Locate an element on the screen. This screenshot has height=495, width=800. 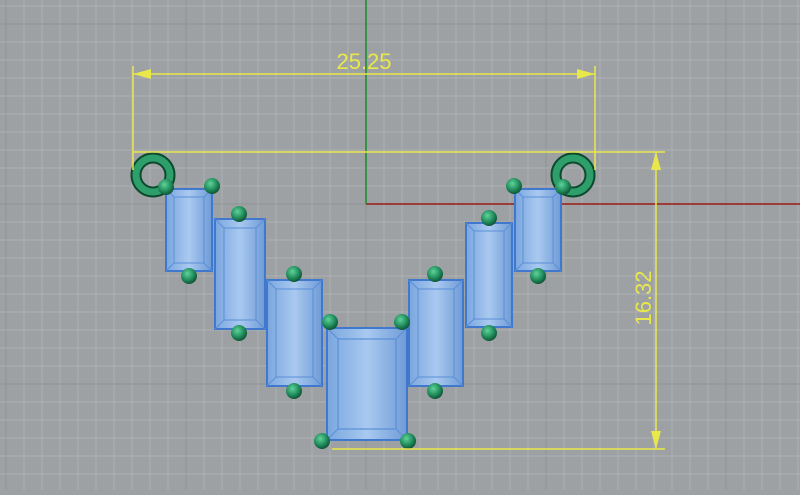
width-dimension-label: 25.25 is located at coordinates (363, 61).